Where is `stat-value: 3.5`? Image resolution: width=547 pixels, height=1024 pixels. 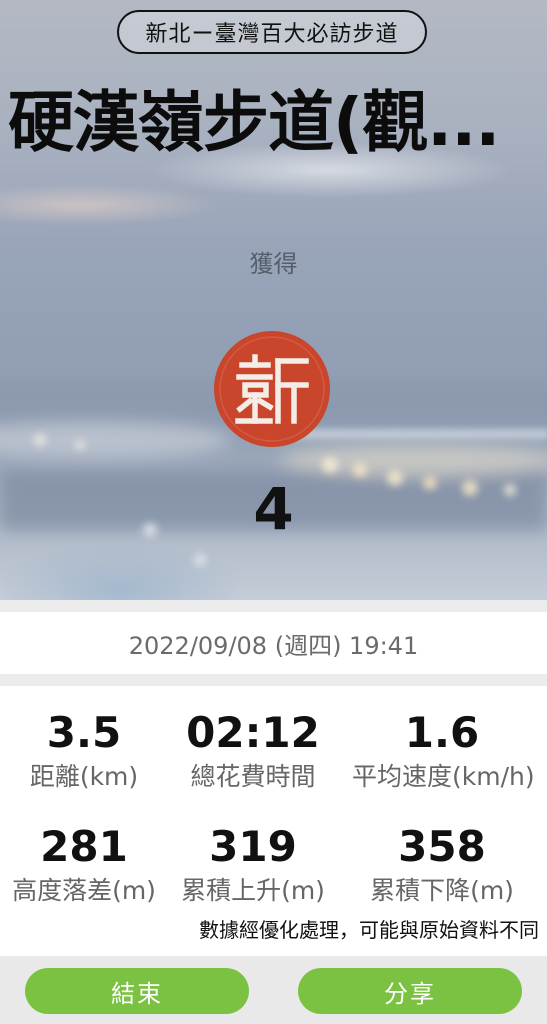
stat-value: 3.5 is located at coordinates (84, 732).